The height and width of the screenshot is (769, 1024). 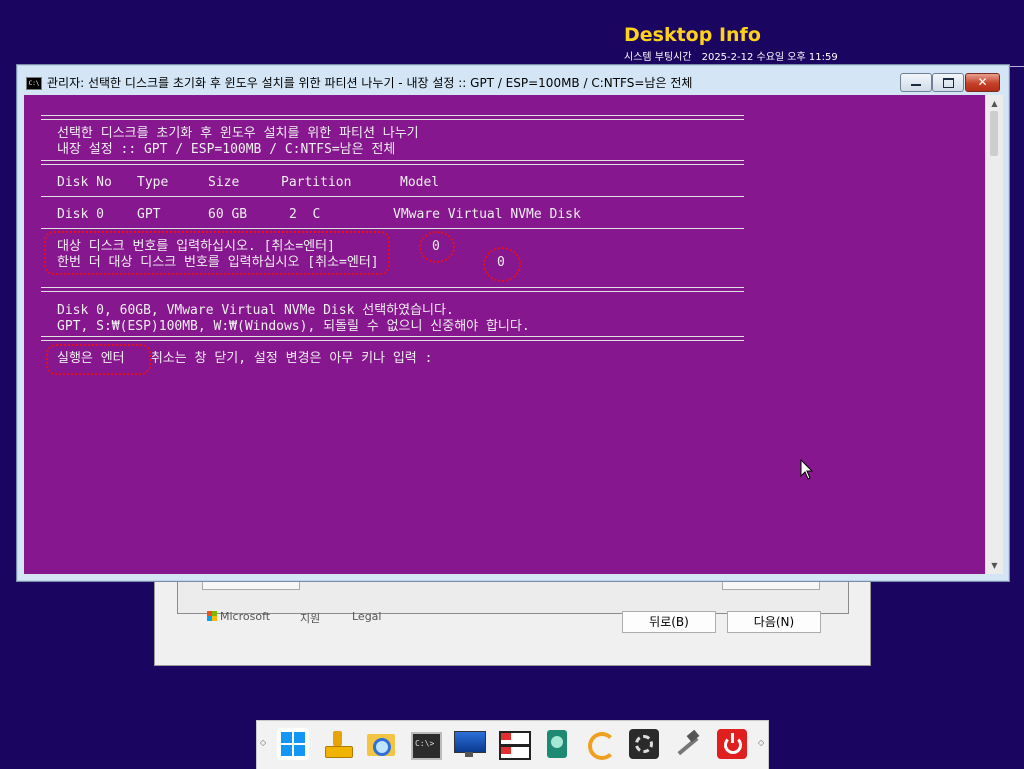 I want to click on console-scrollbar: ▲ ▼, so click(x=994, y=334).